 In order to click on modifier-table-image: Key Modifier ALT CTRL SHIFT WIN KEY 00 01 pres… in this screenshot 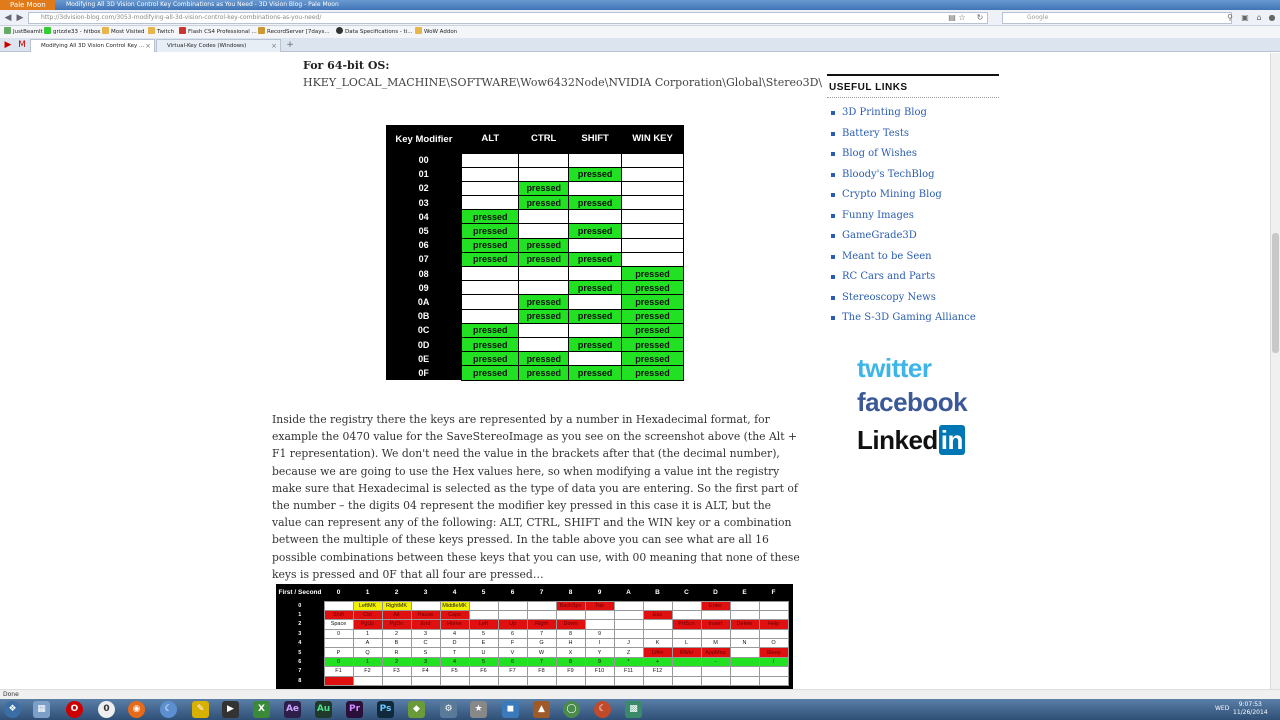, I will do `click(535, 253)`.